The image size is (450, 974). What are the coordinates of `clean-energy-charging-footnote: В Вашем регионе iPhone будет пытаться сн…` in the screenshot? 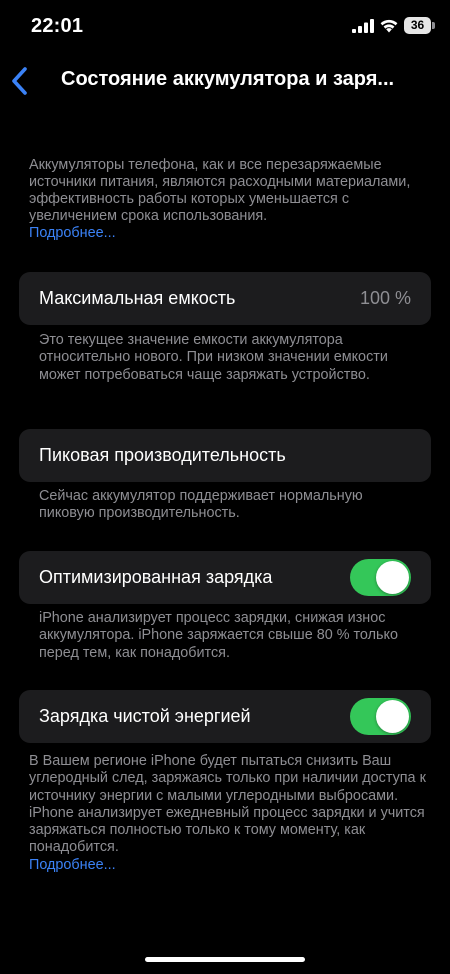 It's located at (229, 813).